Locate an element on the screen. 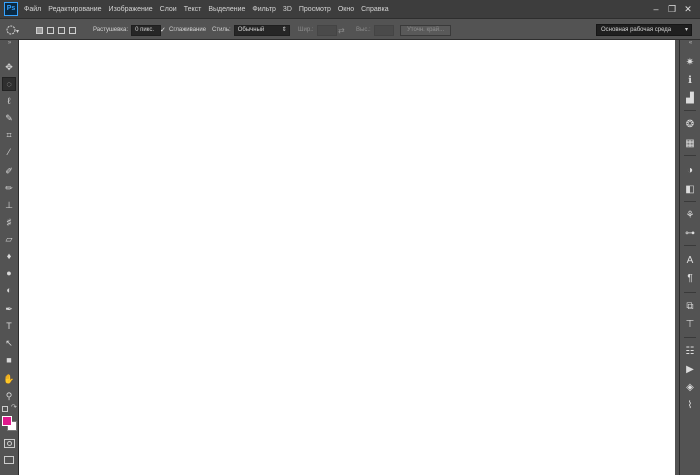  histogram-icon: ▟ is located at coordinates (690, 99).